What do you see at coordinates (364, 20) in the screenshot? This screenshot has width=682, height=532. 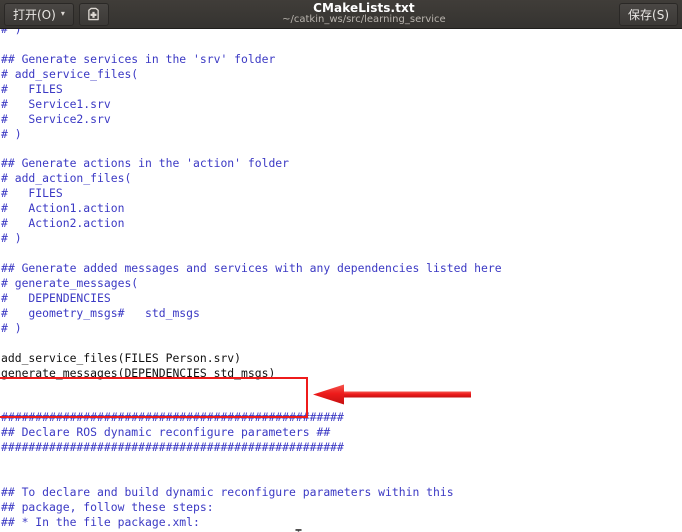 I see `document-path: ~/catkin_ws/src/learning_service` at bounding box center [364, 20].